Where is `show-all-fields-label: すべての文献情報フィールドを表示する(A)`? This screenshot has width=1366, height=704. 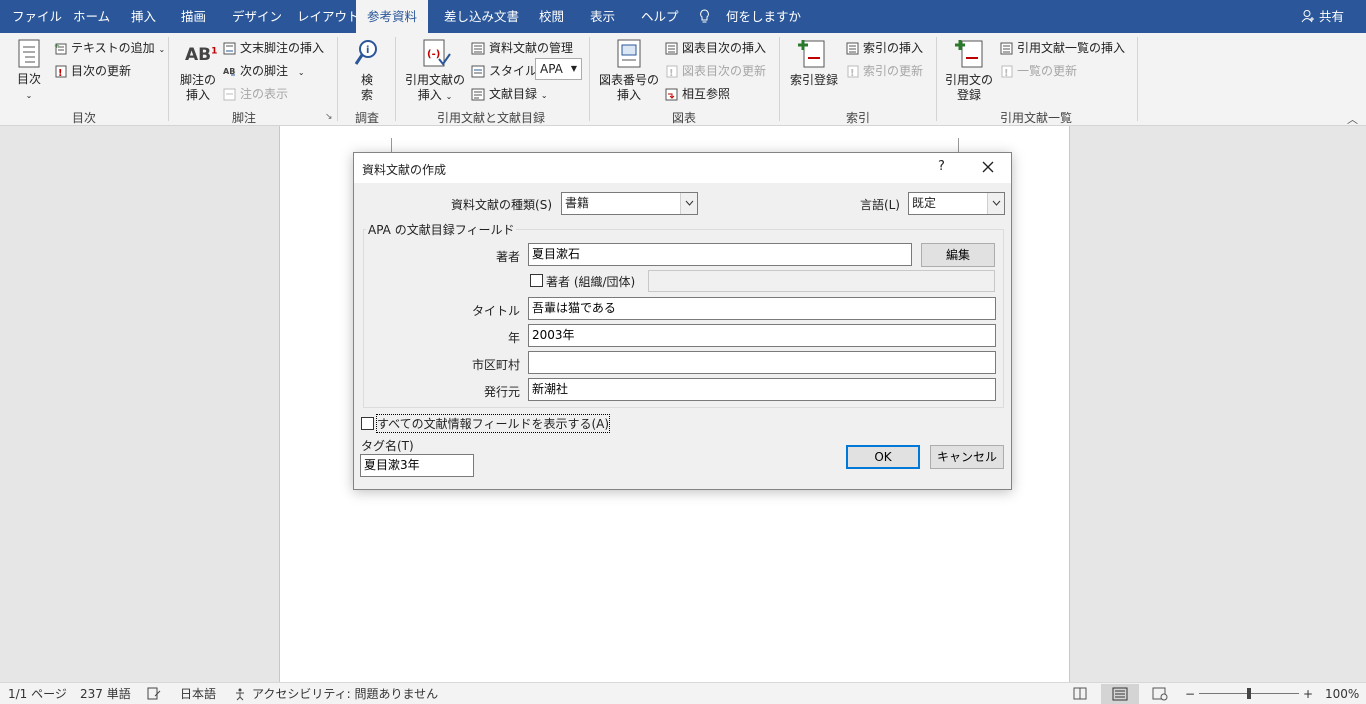
show-all-fields-label: すべての文献情報フィールドを表示する(A) is located at coordinates (493, 423).